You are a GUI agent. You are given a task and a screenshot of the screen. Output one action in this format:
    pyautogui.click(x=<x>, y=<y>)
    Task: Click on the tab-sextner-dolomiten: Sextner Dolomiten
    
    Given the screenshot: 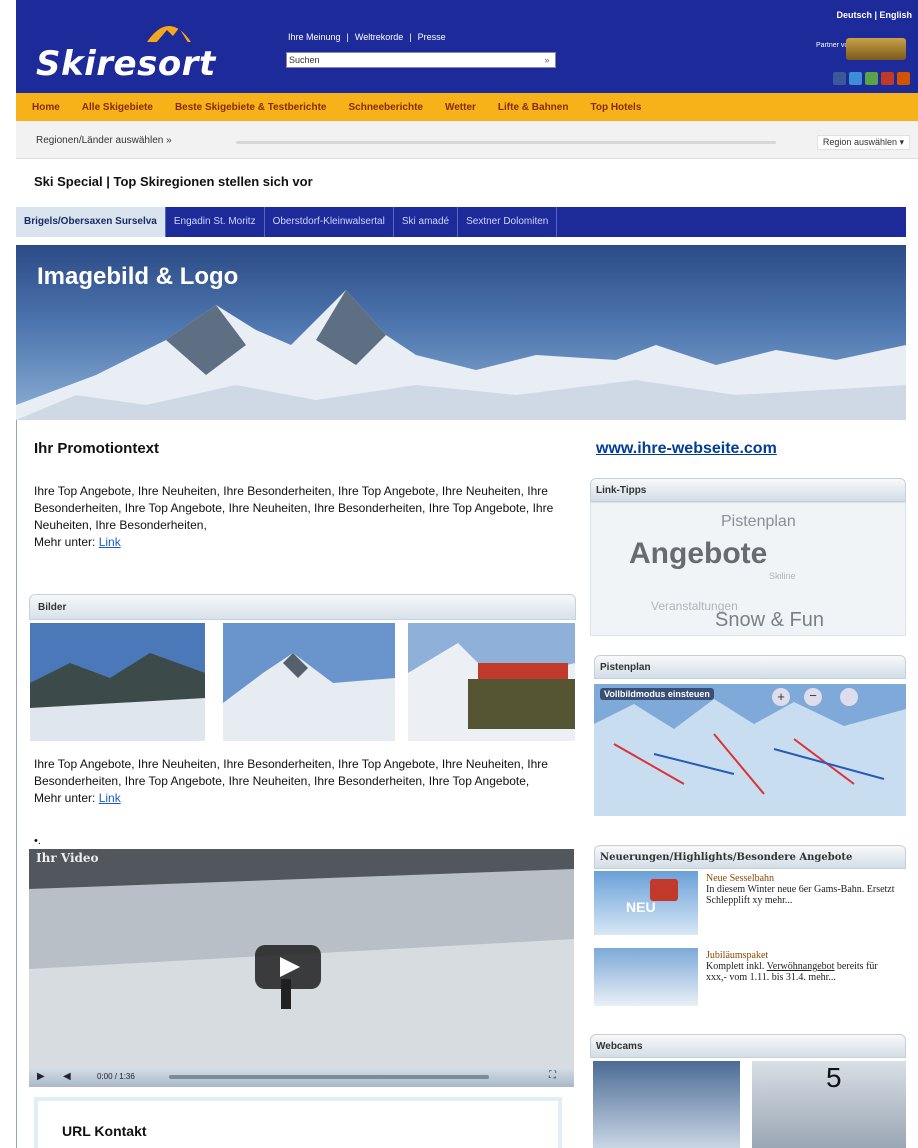 What is the action you would take?
    pyautogui.click(x=508, y=222)
    